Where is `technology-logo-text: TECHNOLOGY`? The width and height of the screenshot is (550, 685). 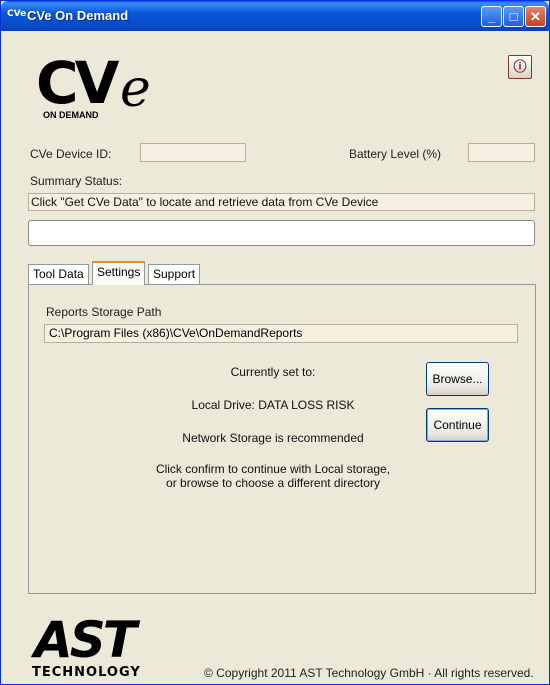 technology-logo-text: TECHNOLOGY is located at coordinates (86, 672).